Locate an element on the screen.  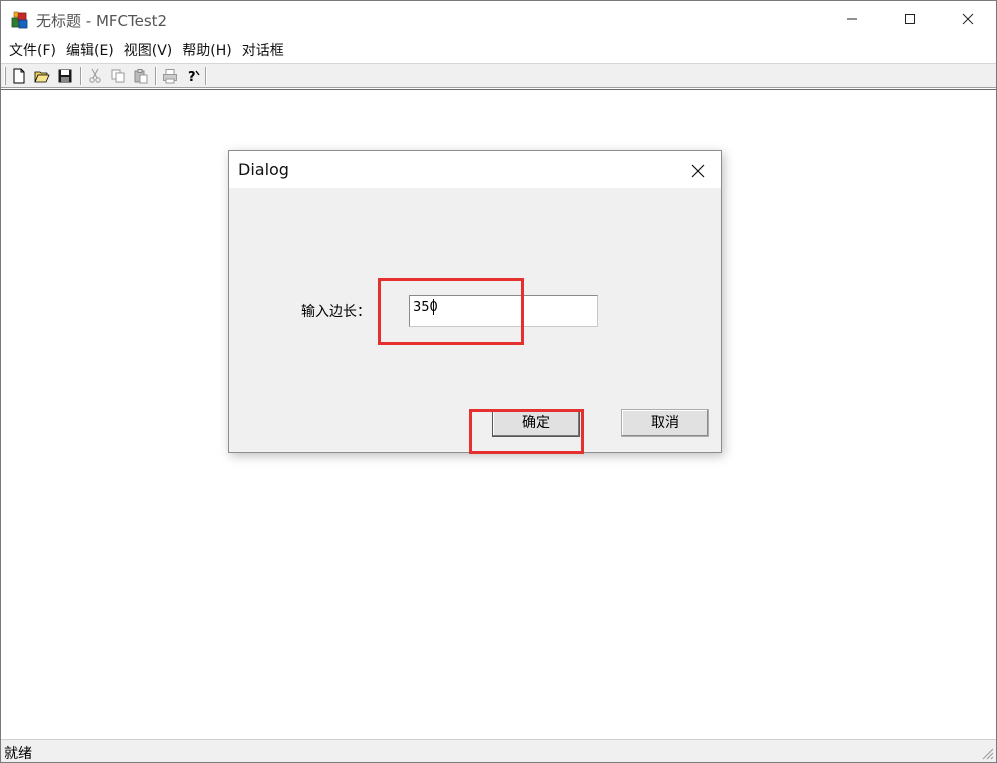
minimize-button is located at coordinates (852, 19).